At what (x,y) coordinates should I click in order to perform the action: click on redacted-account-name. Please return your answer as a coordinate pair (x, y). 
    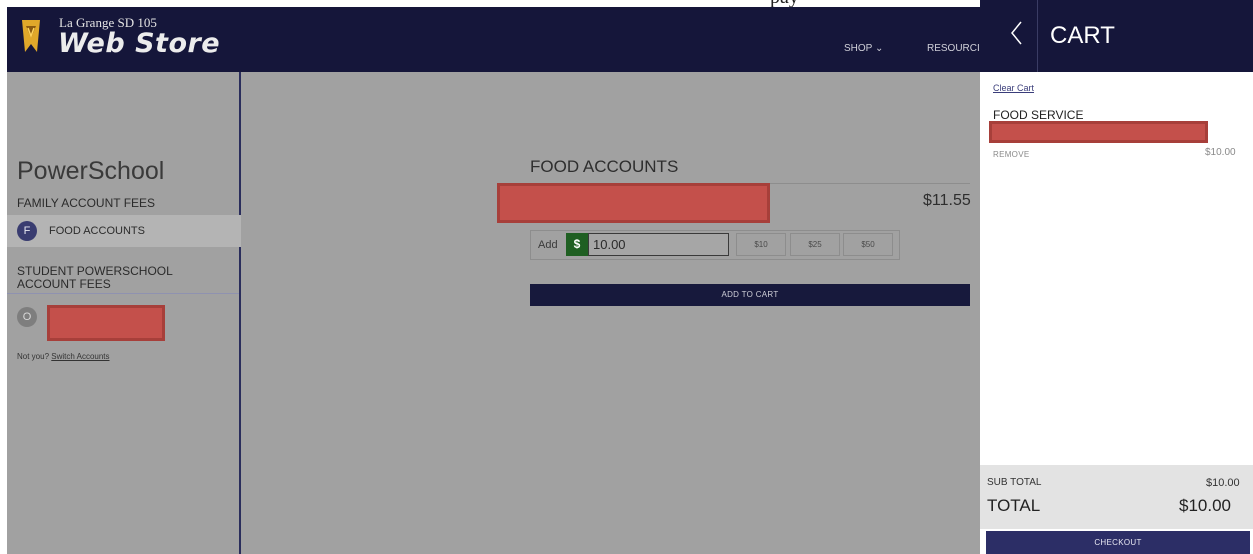
    Looking at the image, I should click on (633, 203).